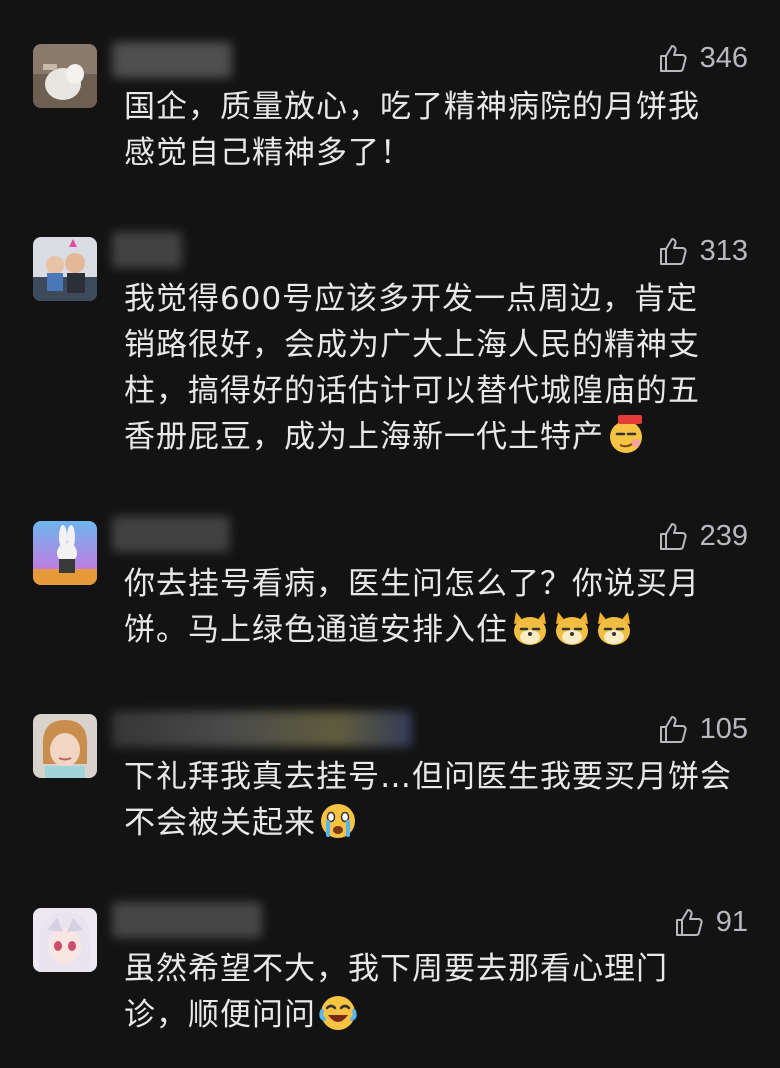 The height and width of the screenshot is (1068, 780). I want to click on like-count: 105, so click(723, 728).